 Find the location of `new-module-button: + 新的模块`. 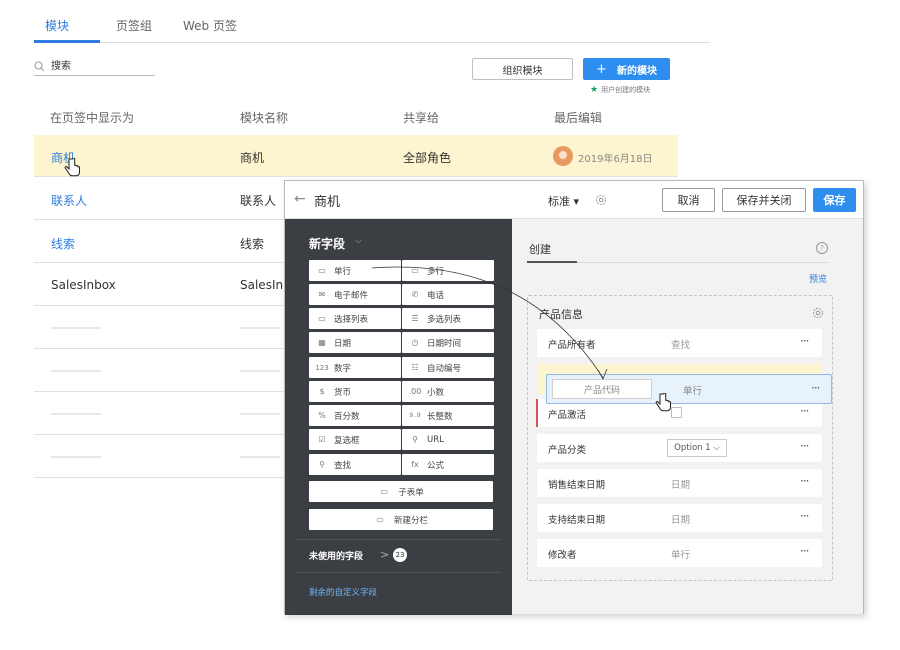

new-module-button: + 新的模块 is located at coordinates (626, 69).